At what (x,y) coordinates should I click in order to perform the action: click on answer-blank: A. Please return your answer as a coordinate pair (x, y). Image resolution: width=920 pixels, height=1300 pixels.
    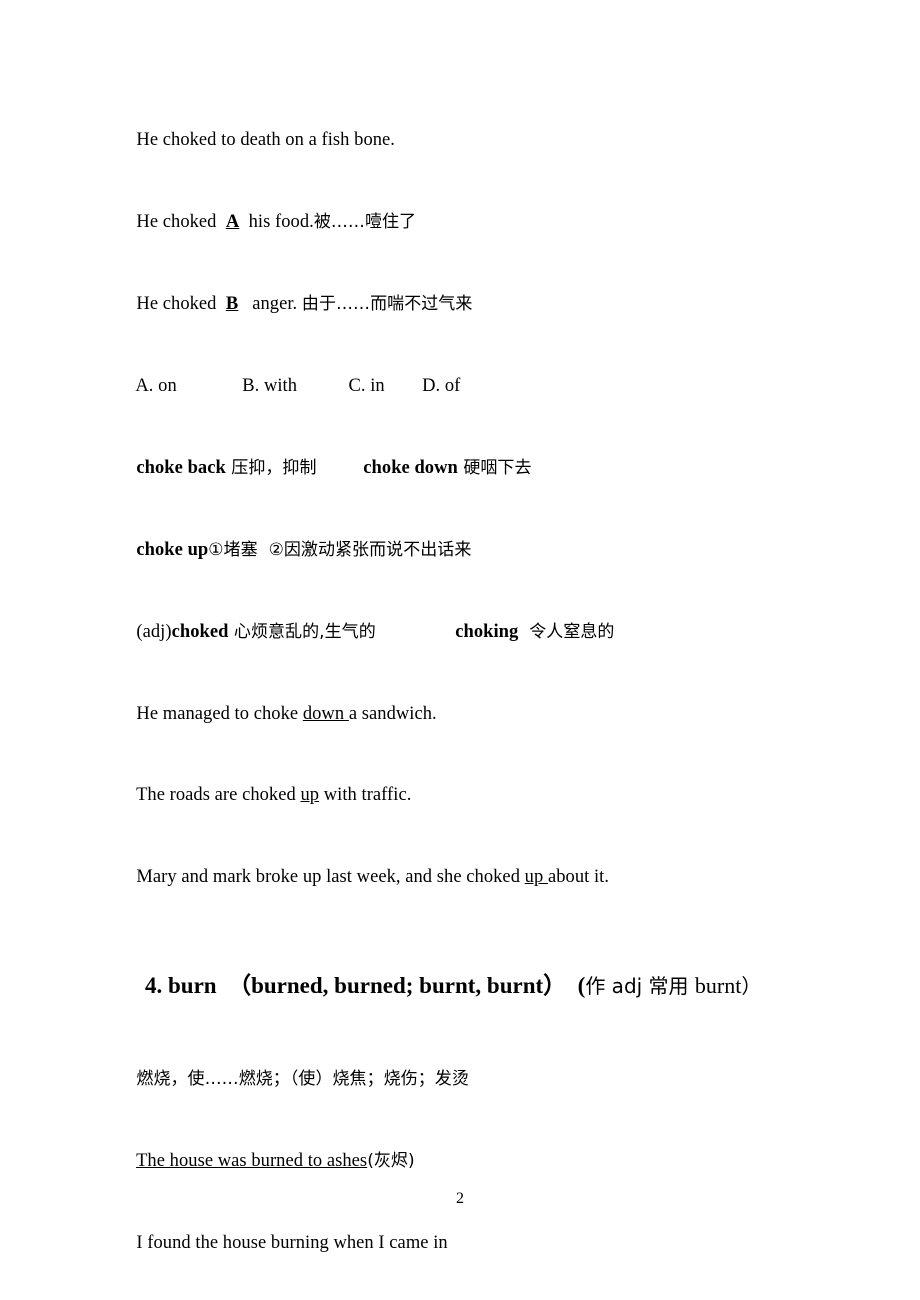
    Looking at the image, I should click on (232, 222).